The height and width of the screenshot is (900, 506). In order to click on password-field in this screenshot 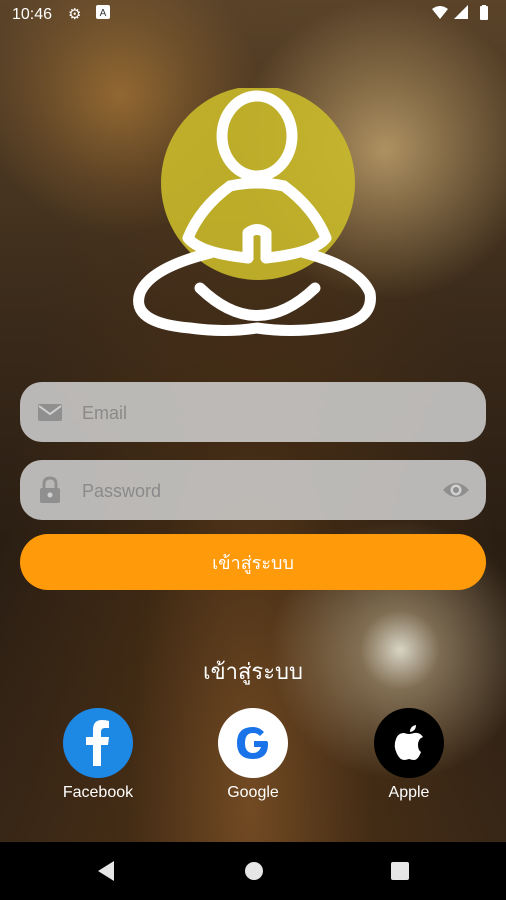, I will do `click(253, 491)`.